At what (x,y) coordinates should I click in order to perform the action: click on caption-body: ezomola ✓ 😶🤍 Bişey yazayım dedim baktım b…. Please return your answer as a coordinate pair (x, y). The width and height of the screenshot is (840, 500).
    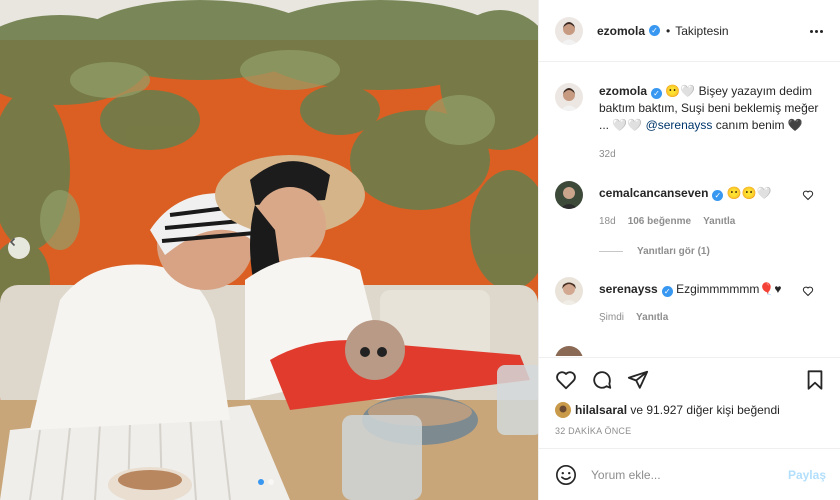
    Looking at the image, I should click on (711, 123).